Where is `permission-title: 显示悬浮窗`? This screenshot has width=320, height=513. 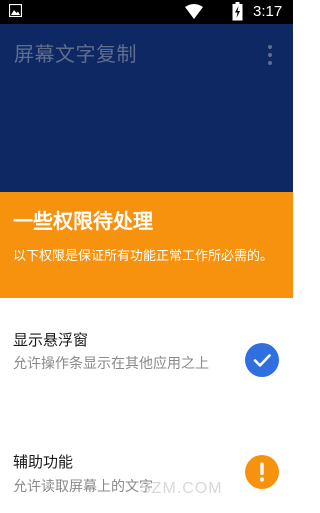
permission-title: 显示悬浮窗 is located at coordinates (51, 340).